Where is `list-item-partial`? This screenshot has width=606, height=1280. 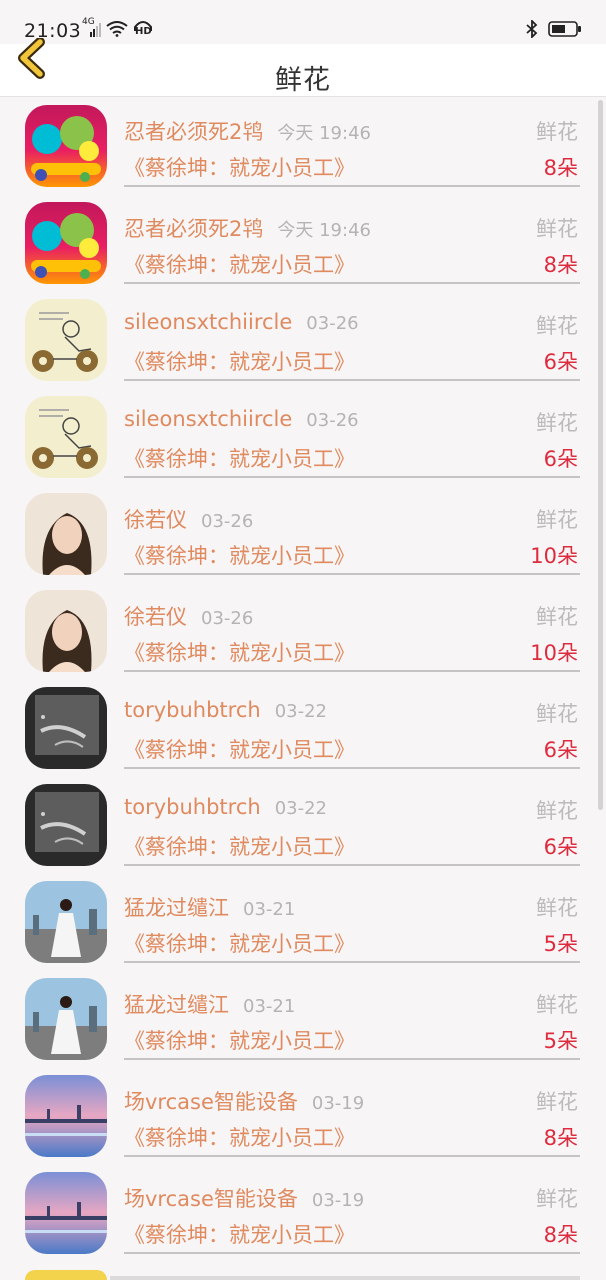 list-item-partial is located at coordinates (303, 1271).